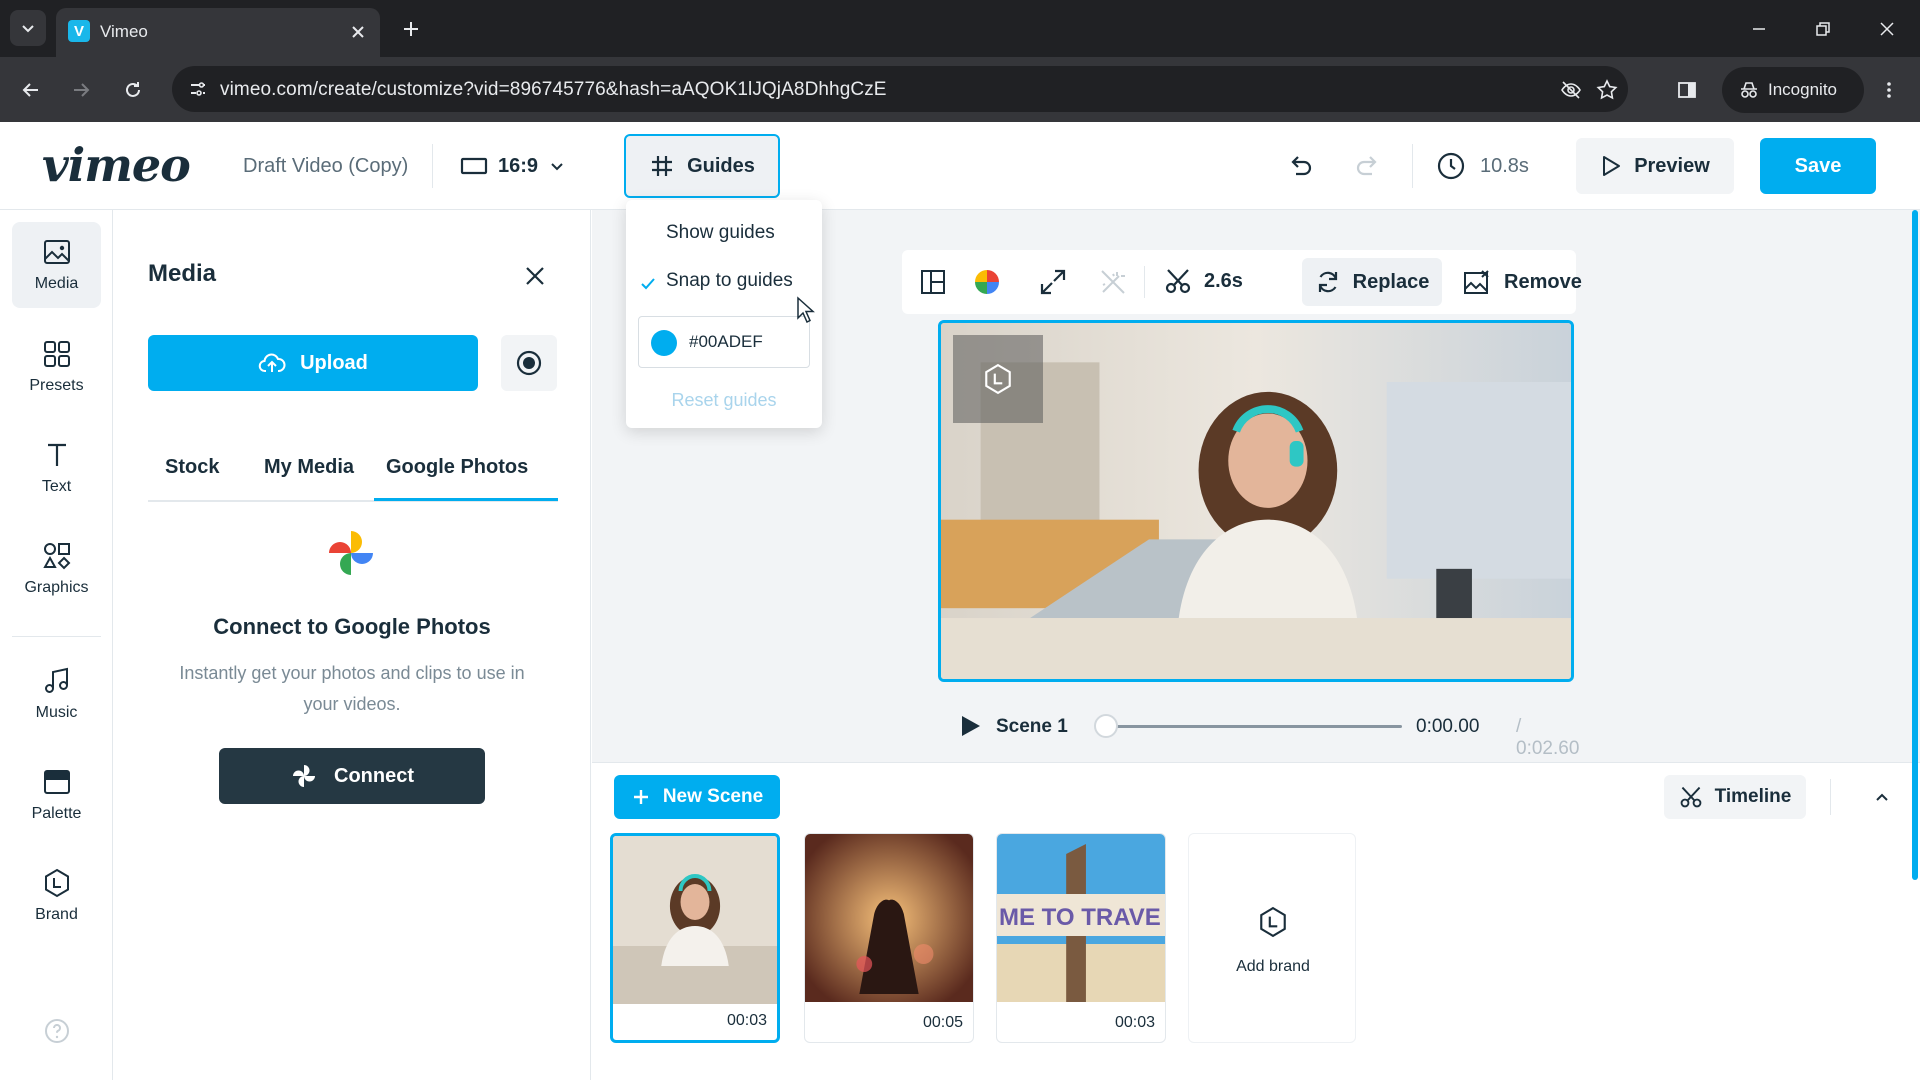  I want to click on record-icon, so click(529, 363).